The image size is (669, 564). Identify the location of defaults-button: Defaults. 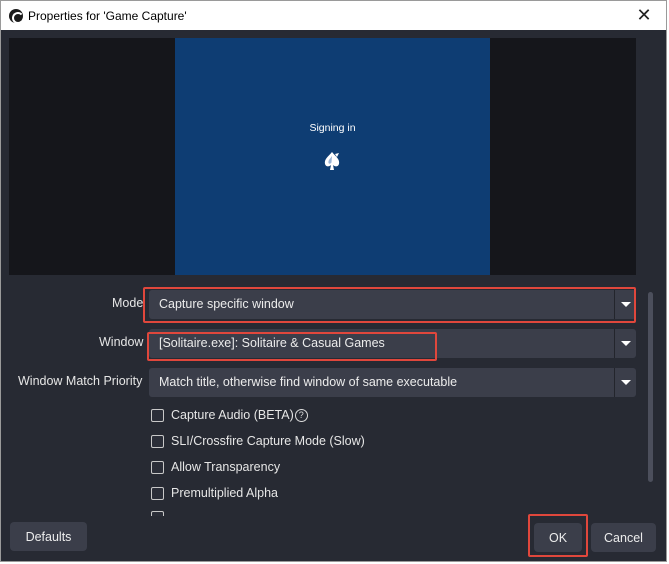
(48, 536).